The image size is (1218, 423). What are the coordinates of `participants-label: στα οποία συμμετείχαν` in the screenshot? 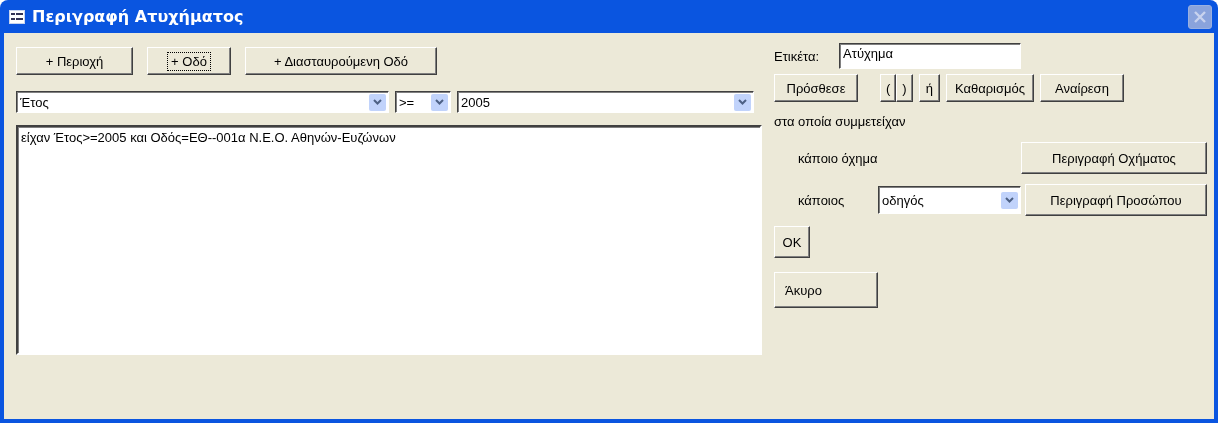 It's located at (840, 121).